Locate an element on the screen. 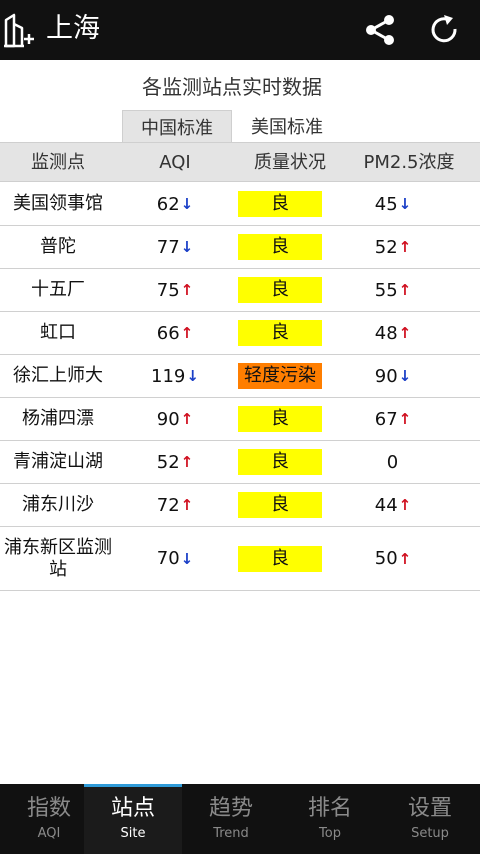 The height and width of the screenshot is (854, 480). pm25-value: 48 ↑ is located at coordinates (393, 333).